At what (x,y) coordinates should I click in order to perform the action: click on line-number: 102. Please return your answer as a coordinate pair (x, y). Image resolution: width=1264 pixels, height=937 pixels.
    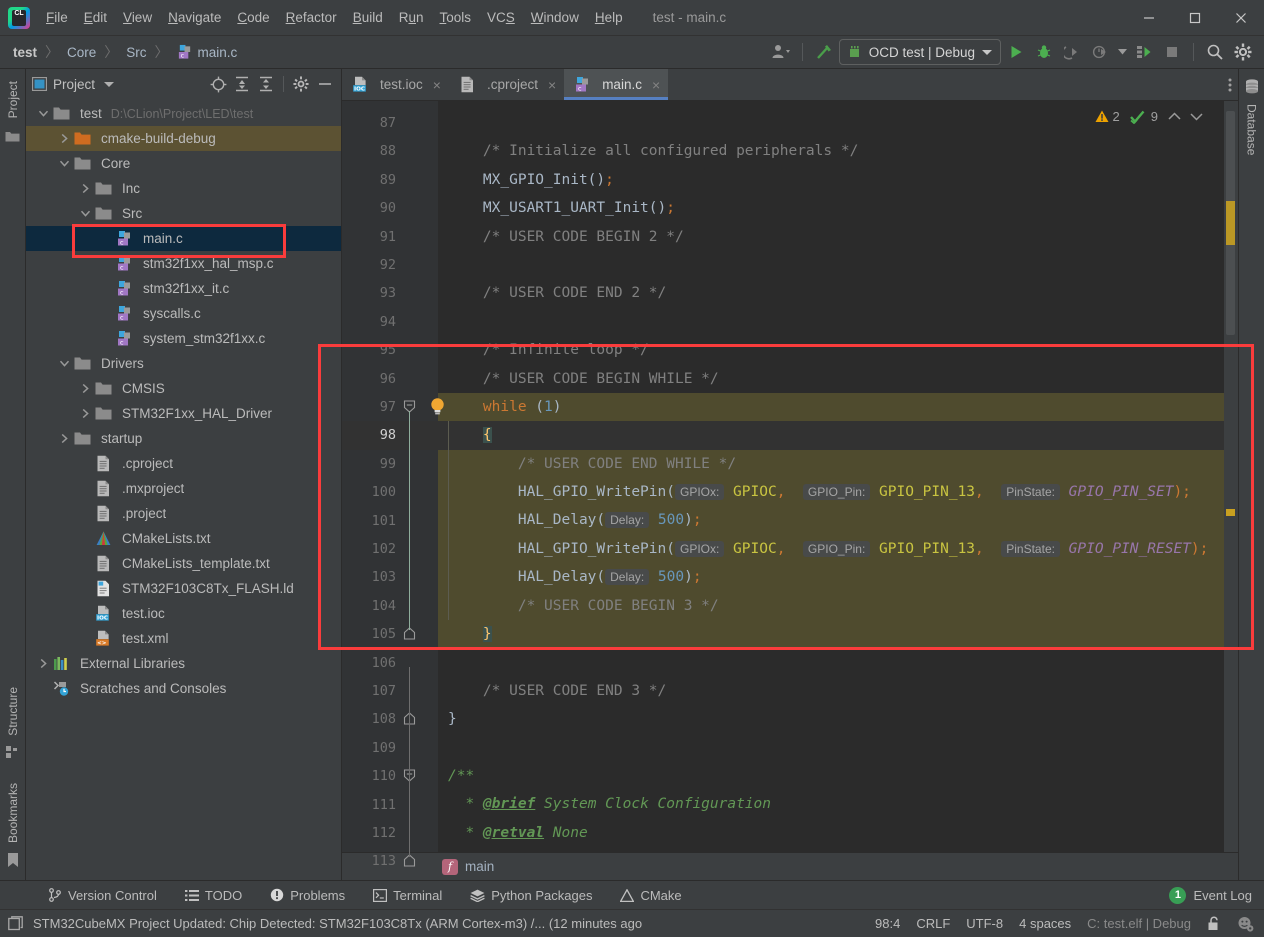
    Looking at the image, I should click on (374, 549).